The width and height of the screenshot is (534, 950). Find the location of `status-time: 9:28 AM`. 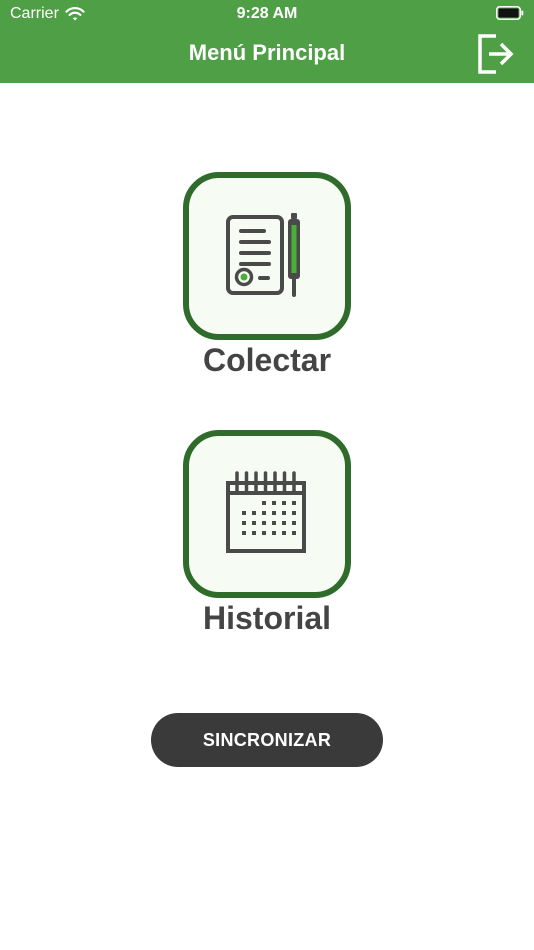

status-time: 9:28 AM is located at coordinates (267, 13).